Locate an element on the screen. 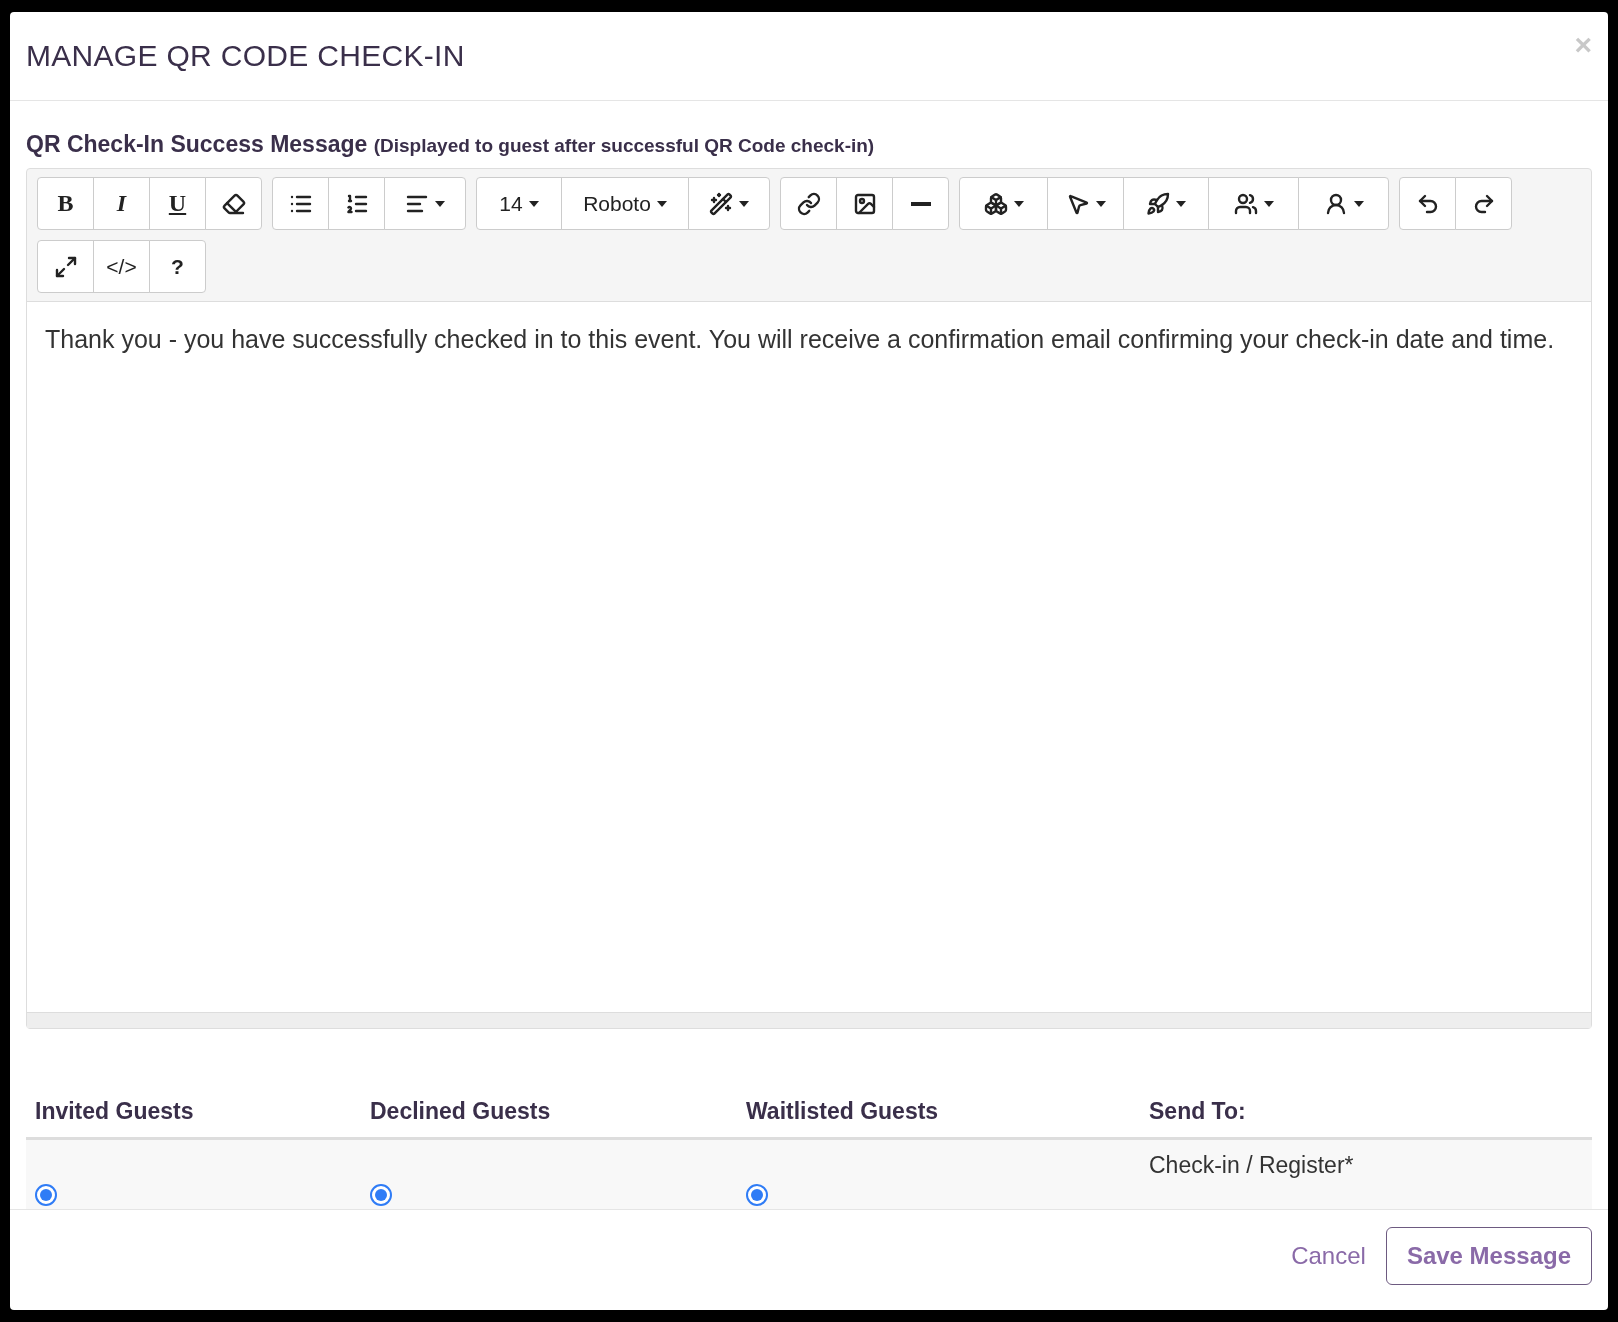 The image size is (1618, 1322). image-icon is located at coordinates (864, 203).